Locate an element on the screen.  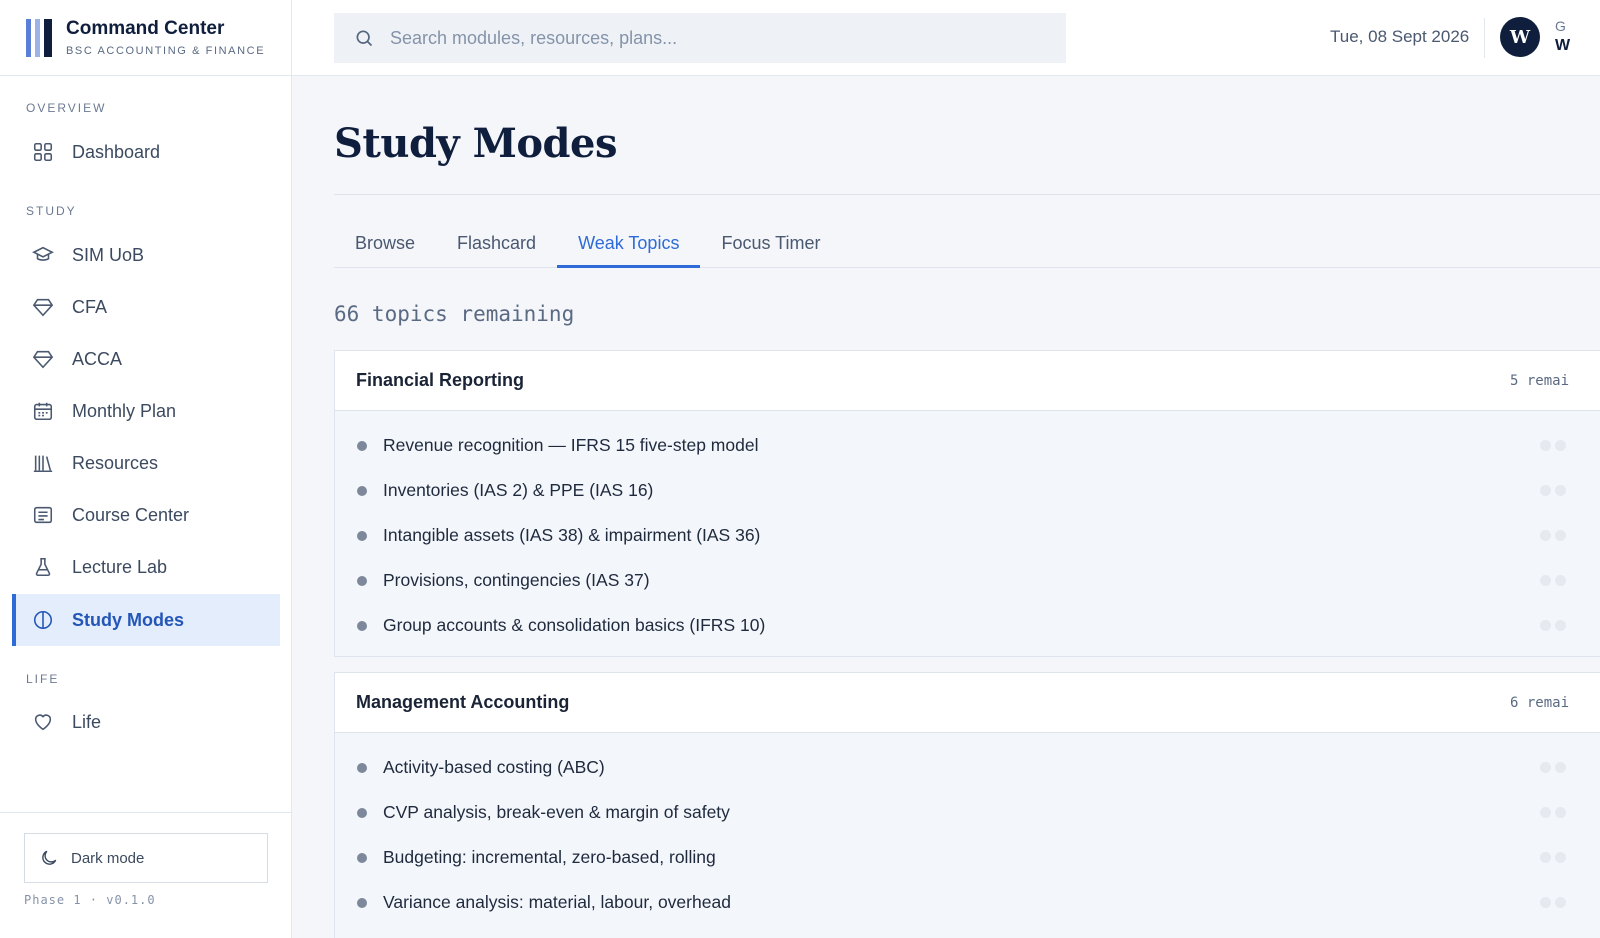
sidebar-item-cfa: CFA is located at coordinates (146, 307).